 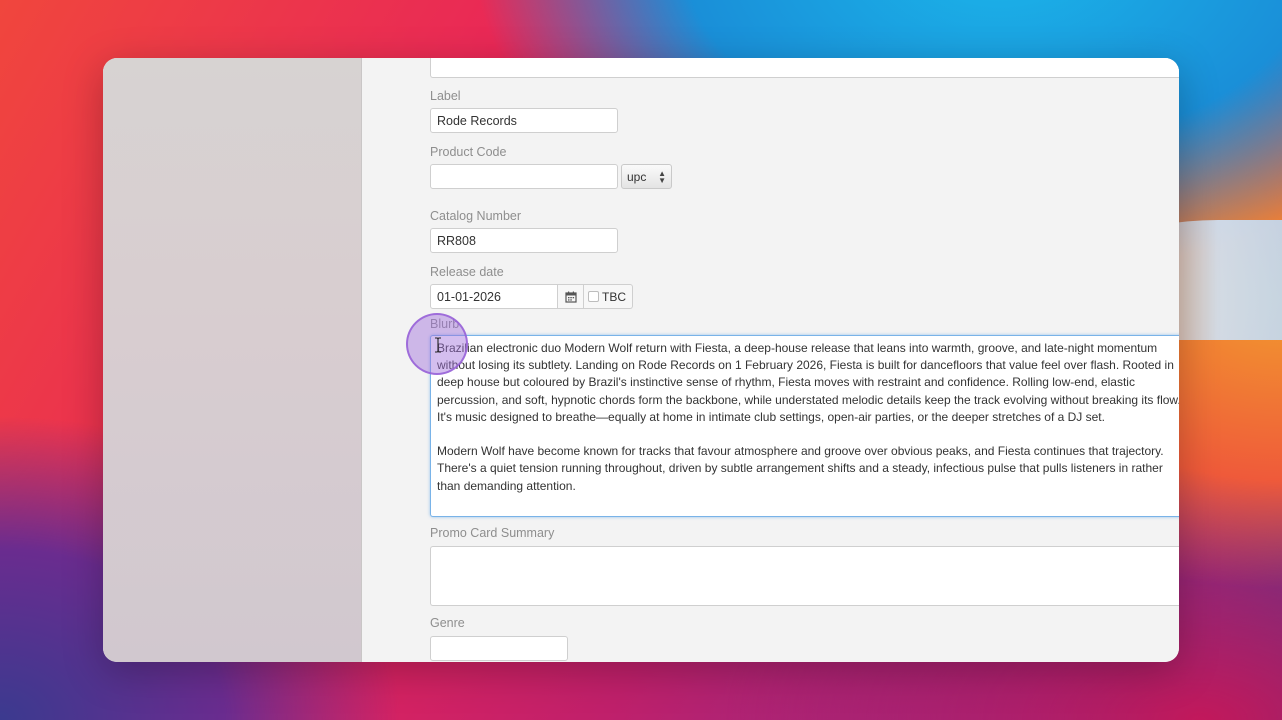 I want to click on calendar-button, so click(x=571, y=296).